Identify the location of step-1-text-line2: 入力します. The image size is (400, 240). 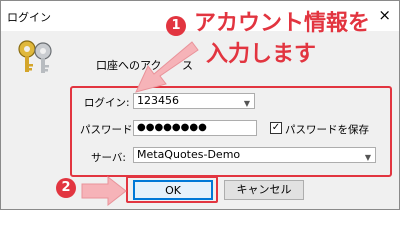
(261, 54).